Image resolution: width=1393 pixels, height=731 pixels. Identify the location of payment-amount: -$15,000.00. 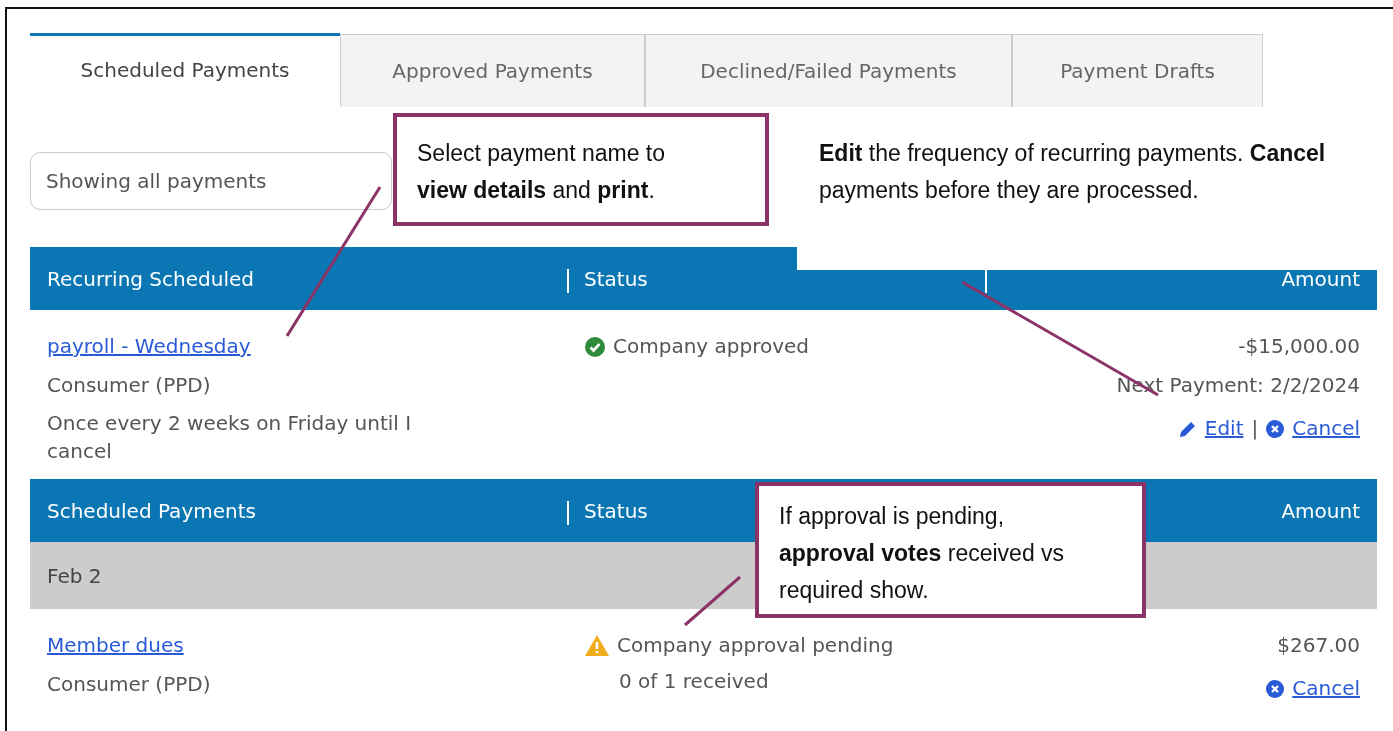
(1299, 346).